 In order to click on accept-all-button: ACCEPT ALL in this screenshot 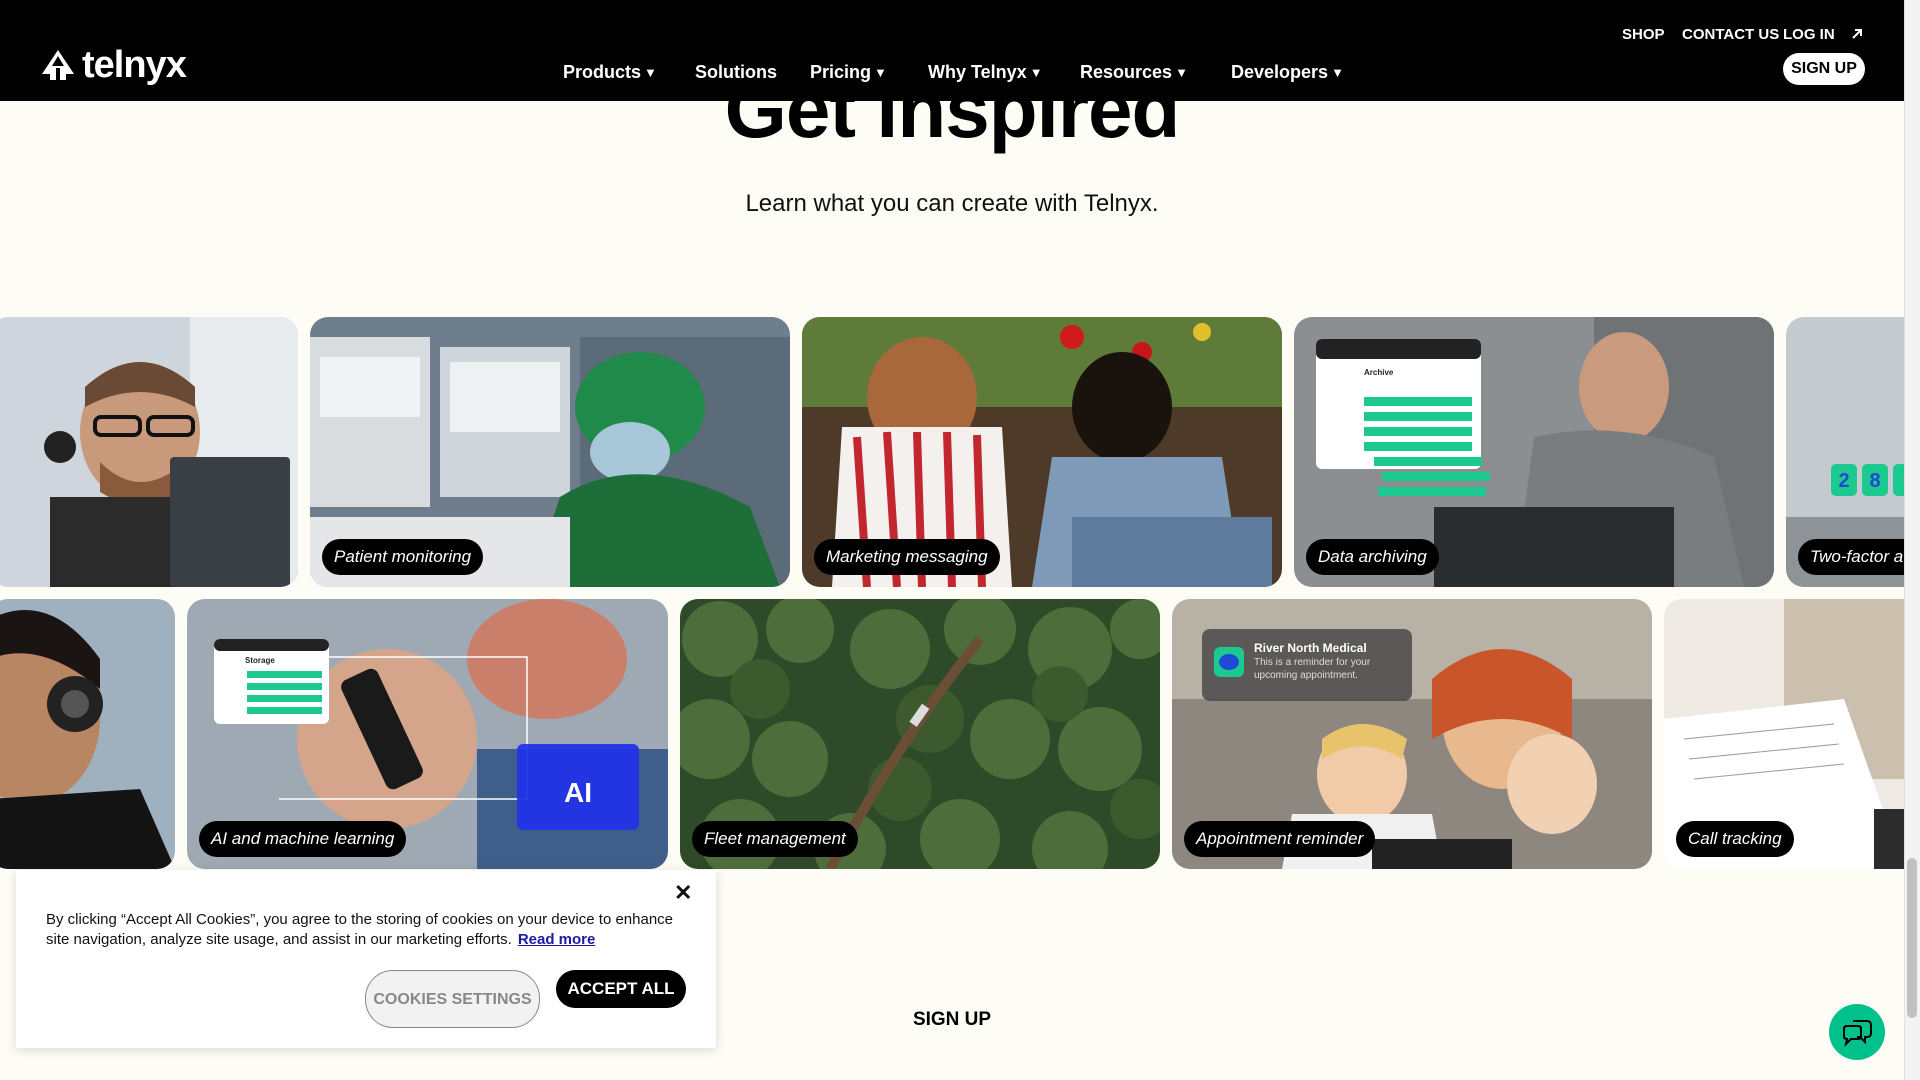, I will do `click(621, 989)`.